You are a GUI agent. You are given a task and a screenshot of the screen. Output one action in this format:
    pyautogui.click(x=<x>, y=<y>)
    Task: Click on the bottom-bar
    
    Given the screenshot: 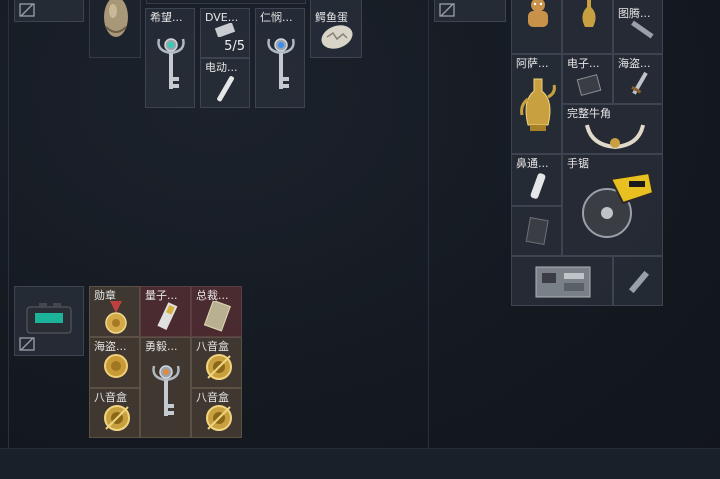 What is the action you would take?
    pyautogui.click(x=360, y=463)
    